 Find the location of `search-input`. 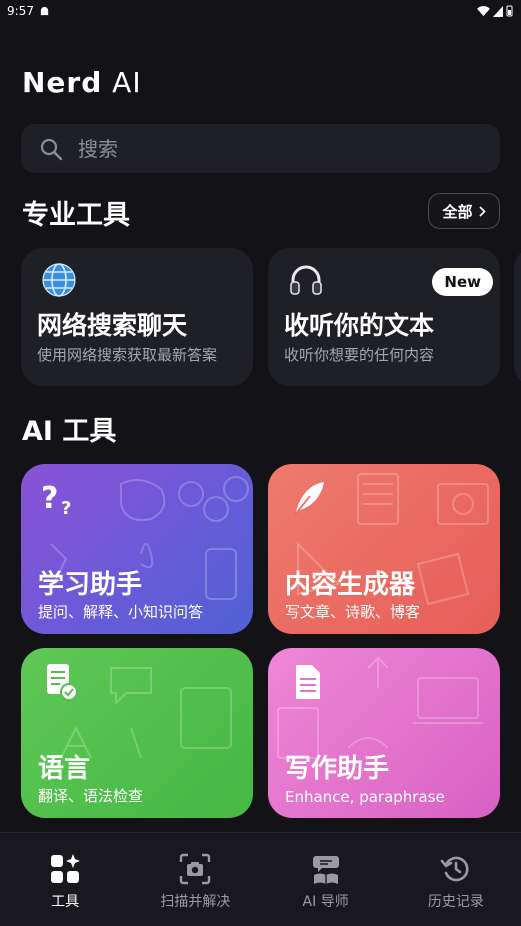

search-input is located at coordinates (268, 148).